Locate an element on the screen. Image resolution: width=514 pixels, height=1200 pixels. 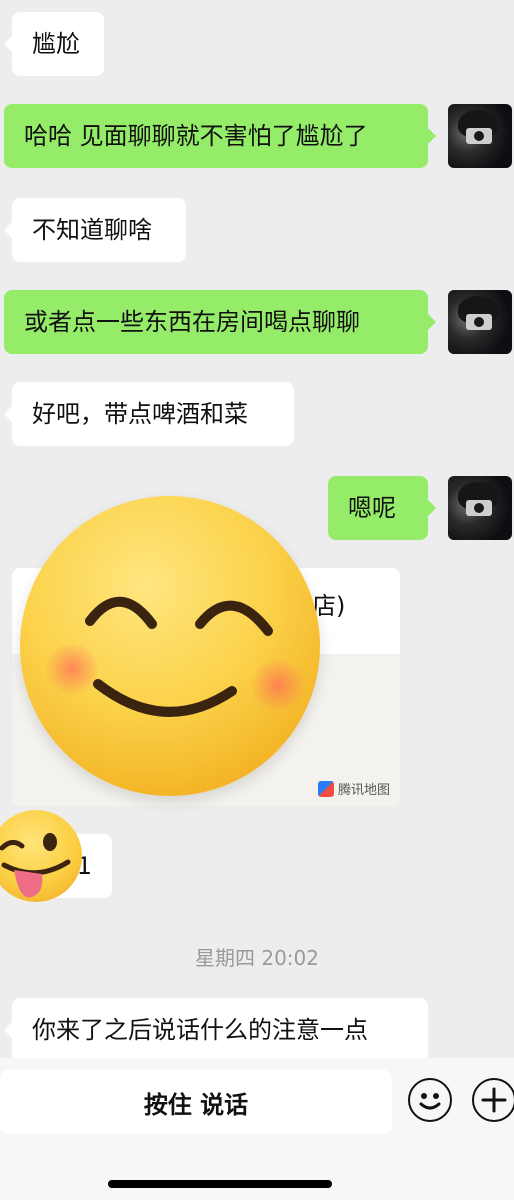
smiley-icon is located at coordinates (430, 1100).